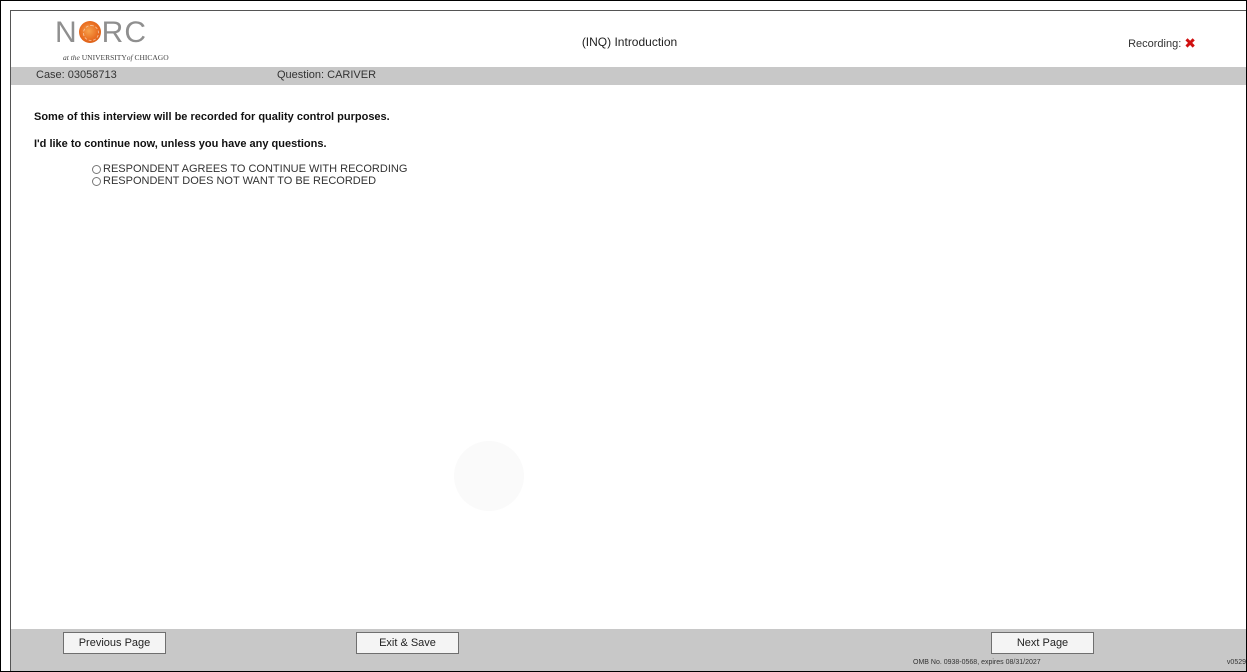 The image size is (1247, 672). What do you see at coordinates (1190, 43) in the screenshot?
I see `x-icon: ✖` at bounding box center [1190, 43].